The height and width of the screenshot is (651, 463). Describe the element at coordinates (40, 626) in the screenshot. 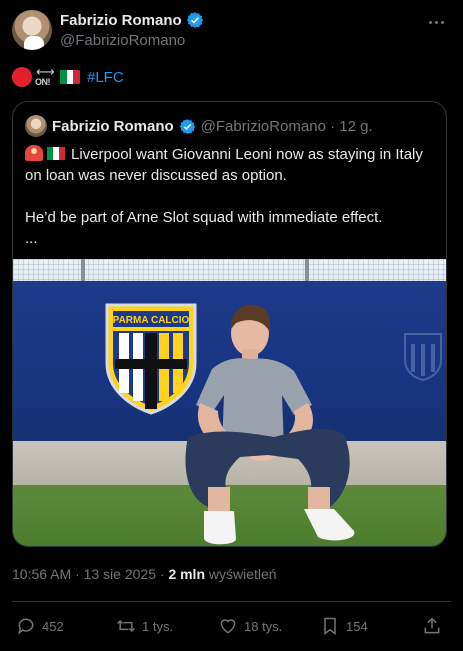

I see `reply-button: 452` at that location.